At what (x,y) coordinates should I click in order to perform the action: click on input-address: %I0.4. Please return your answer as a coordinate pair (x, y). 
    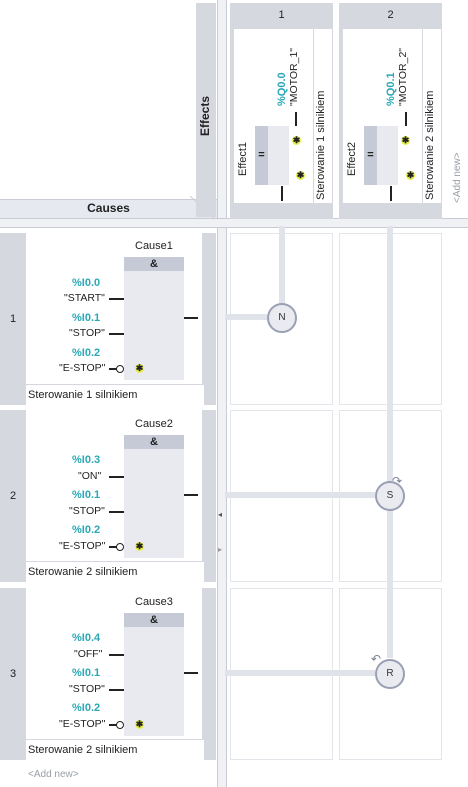
    Looking at the image, I should click on (86, 638).